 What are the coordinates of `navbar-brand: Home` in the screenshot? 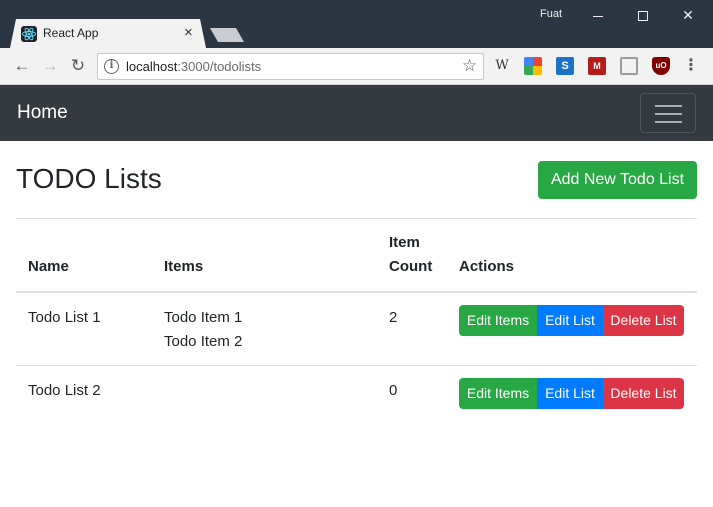 It's located at (42, 113).